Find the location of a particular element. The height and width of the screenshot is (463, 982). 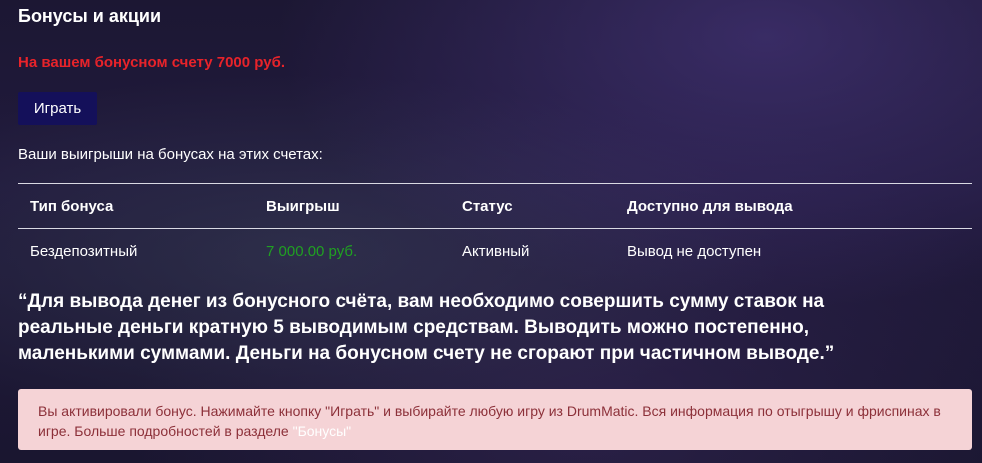

cell-winnings: 7 000.00 руб. is located at coordinates (312, 251).